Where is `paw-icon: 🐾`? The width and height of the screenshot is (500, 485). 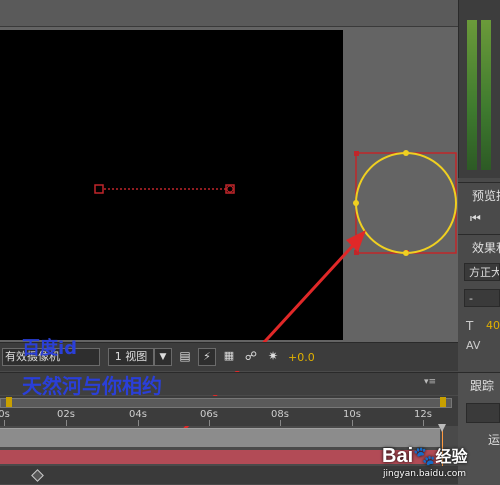
paw-icon: 🐾 is located at coordinates (424, 456).